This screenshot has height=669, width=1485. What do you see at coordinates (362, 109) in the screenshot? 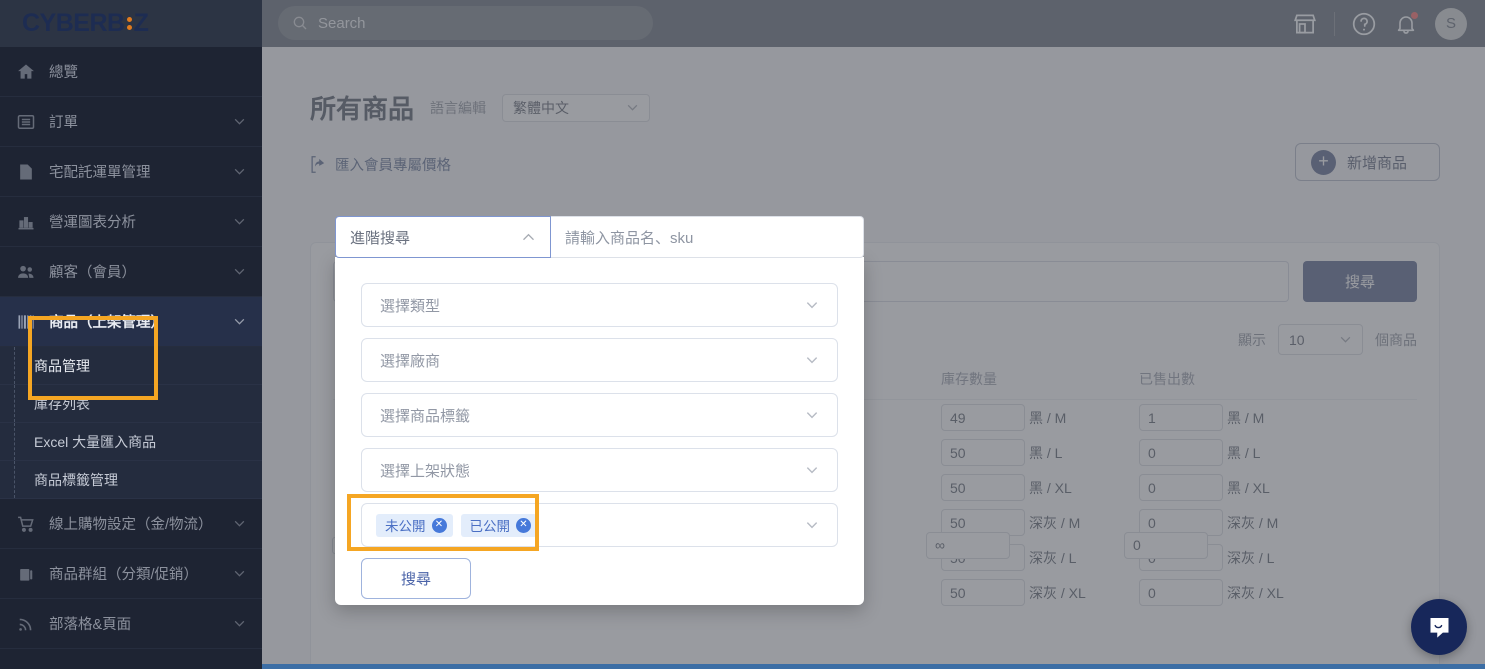
I see `page-title: 所有商品` at bounding box center [362, 109].